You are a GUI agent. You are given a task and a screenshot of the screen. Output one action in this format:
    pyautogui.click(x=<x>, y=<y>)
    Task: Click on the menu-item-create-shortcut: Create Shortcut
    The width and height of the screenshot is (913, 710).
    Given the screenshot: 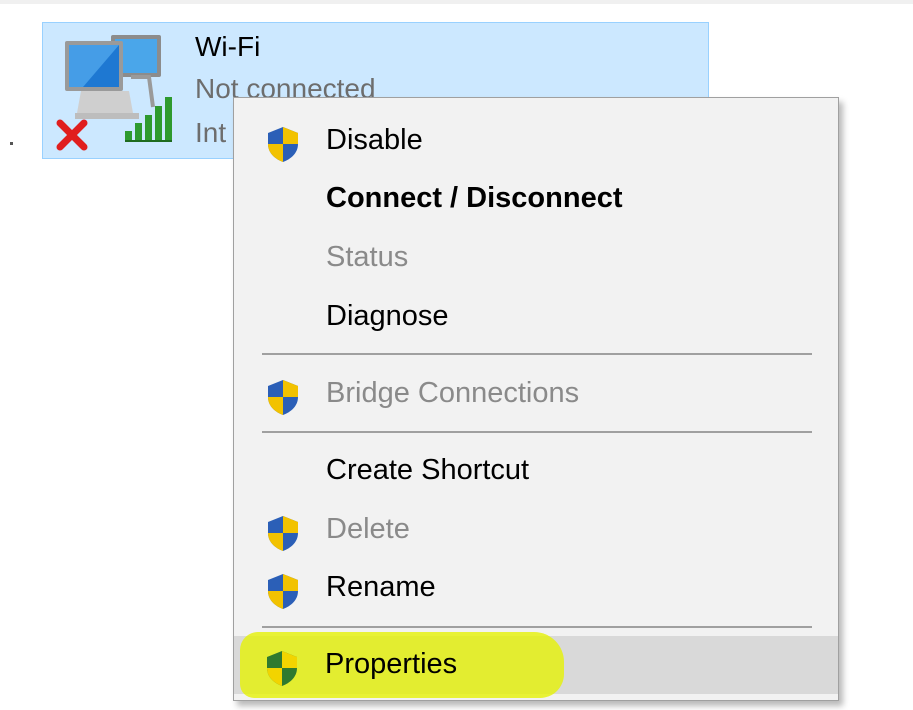 What is the action you would take?
    pyautogui.click(x=536, y=470)
    